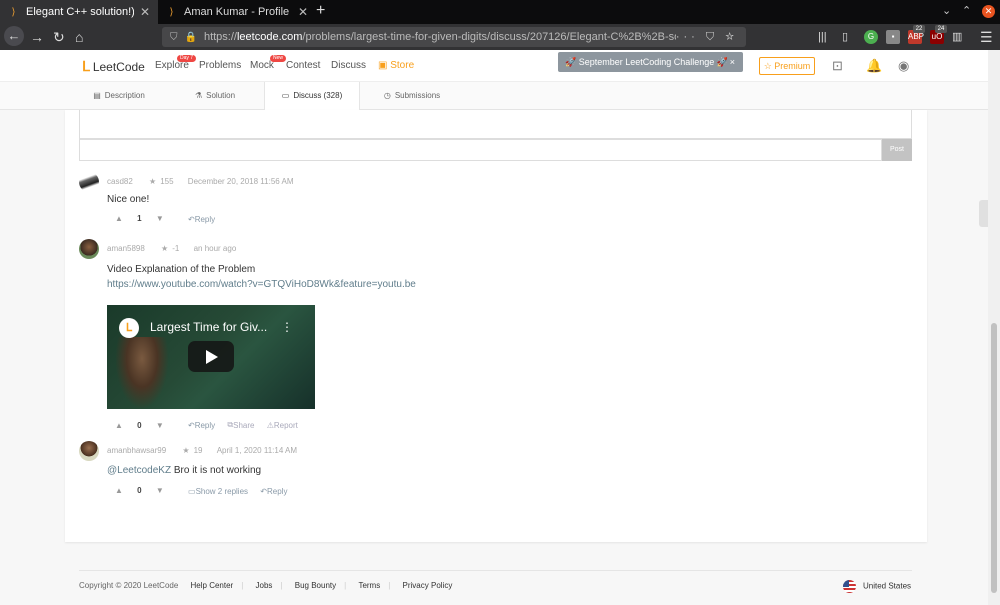 The height and width of the screenshot is (605, 1000). What do you see at coordinates (282, 425) in the screenshot?
I see `report-button: ⚠ Report` at bounding box center [282, 425].